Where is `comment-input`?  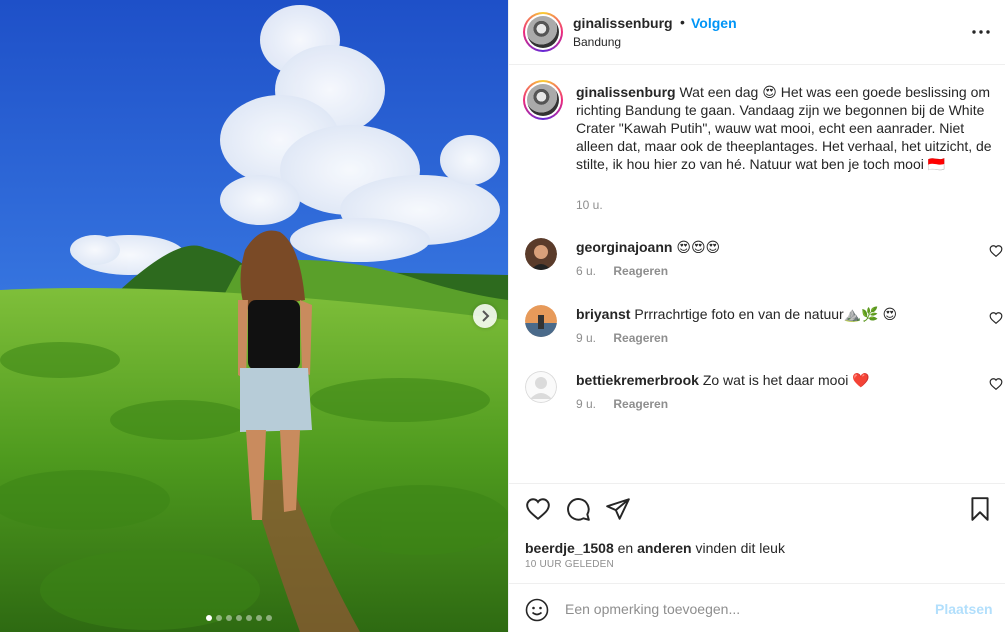 comment-input is located at coordinates (745, 609).